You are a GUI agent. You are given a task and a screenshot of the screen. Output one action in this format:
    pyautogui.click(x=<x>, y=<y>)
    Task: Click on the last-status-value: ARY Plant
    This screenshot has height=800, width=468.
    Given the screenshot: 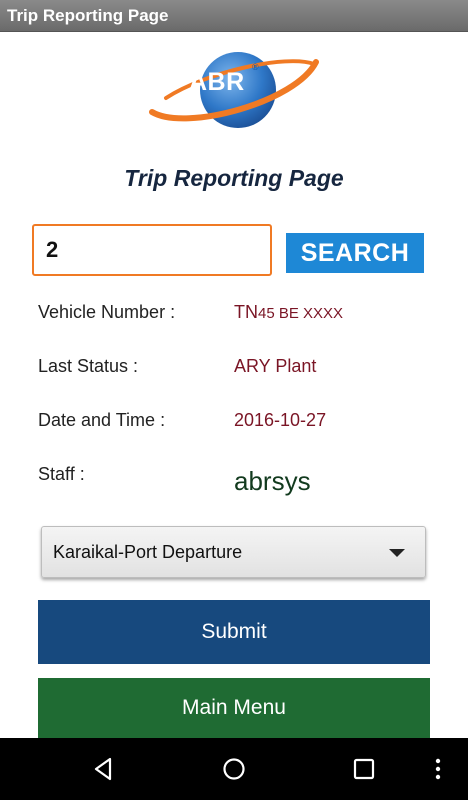 What is the action you would take?
    pyautogui.click(x=275, y=366)
    